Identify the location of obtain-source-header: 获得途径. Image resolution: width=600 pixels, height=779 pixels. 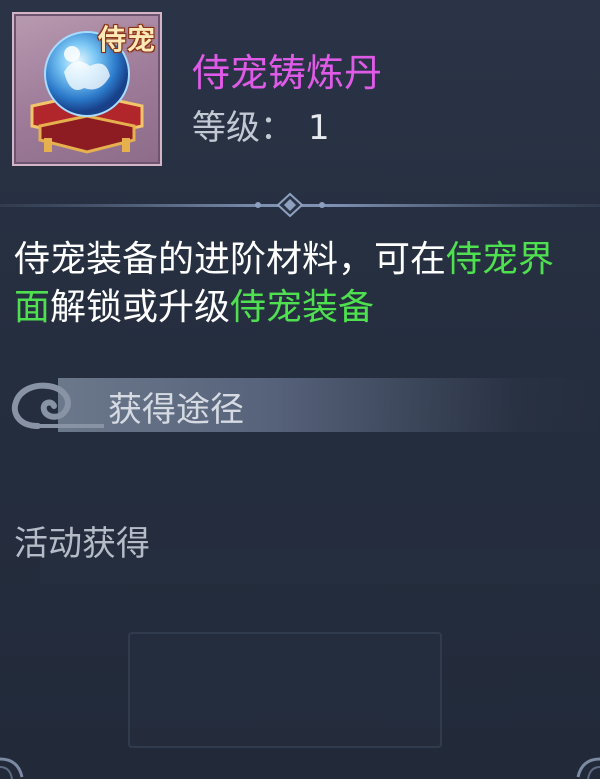
(304, 403).